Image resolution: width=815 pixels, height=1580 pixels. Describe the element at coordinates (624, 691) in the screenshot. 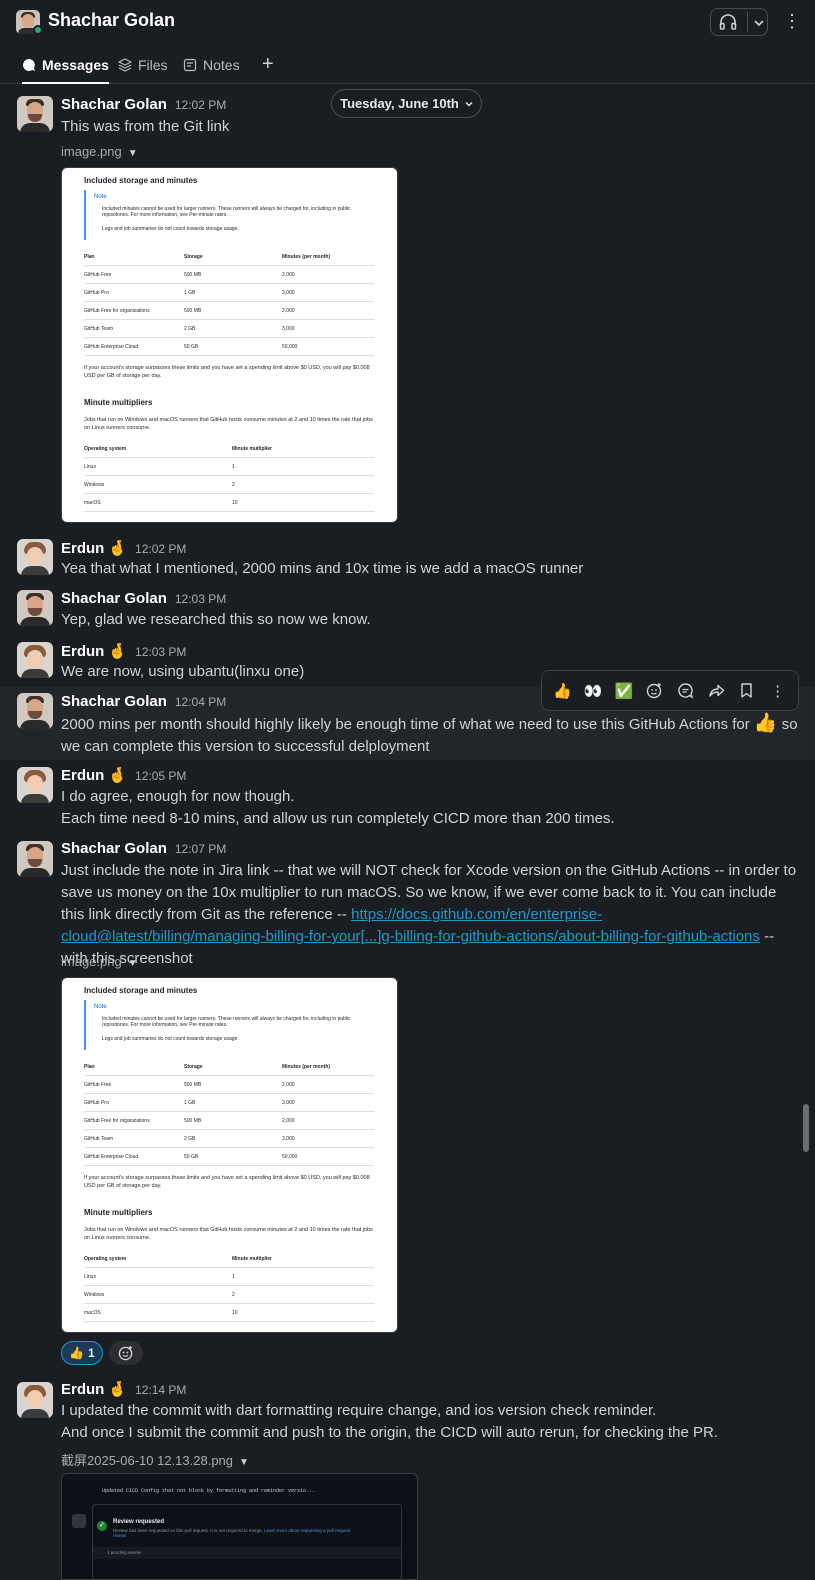

I see `react-check-button: ✅` at that location.